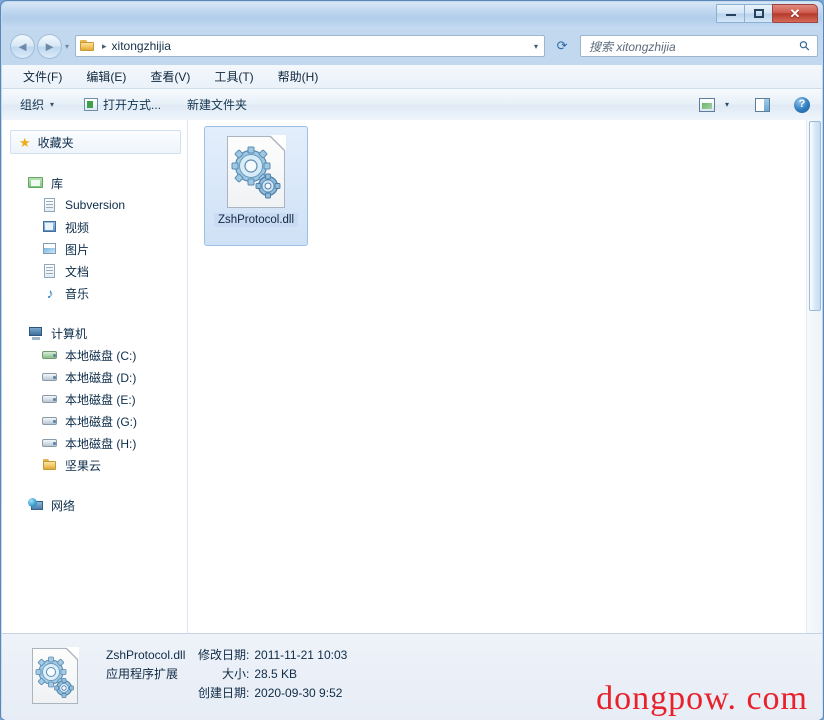 This screenshot has height=720, width=824. I want to click on scrollbar-thumb, so click(815, 216).